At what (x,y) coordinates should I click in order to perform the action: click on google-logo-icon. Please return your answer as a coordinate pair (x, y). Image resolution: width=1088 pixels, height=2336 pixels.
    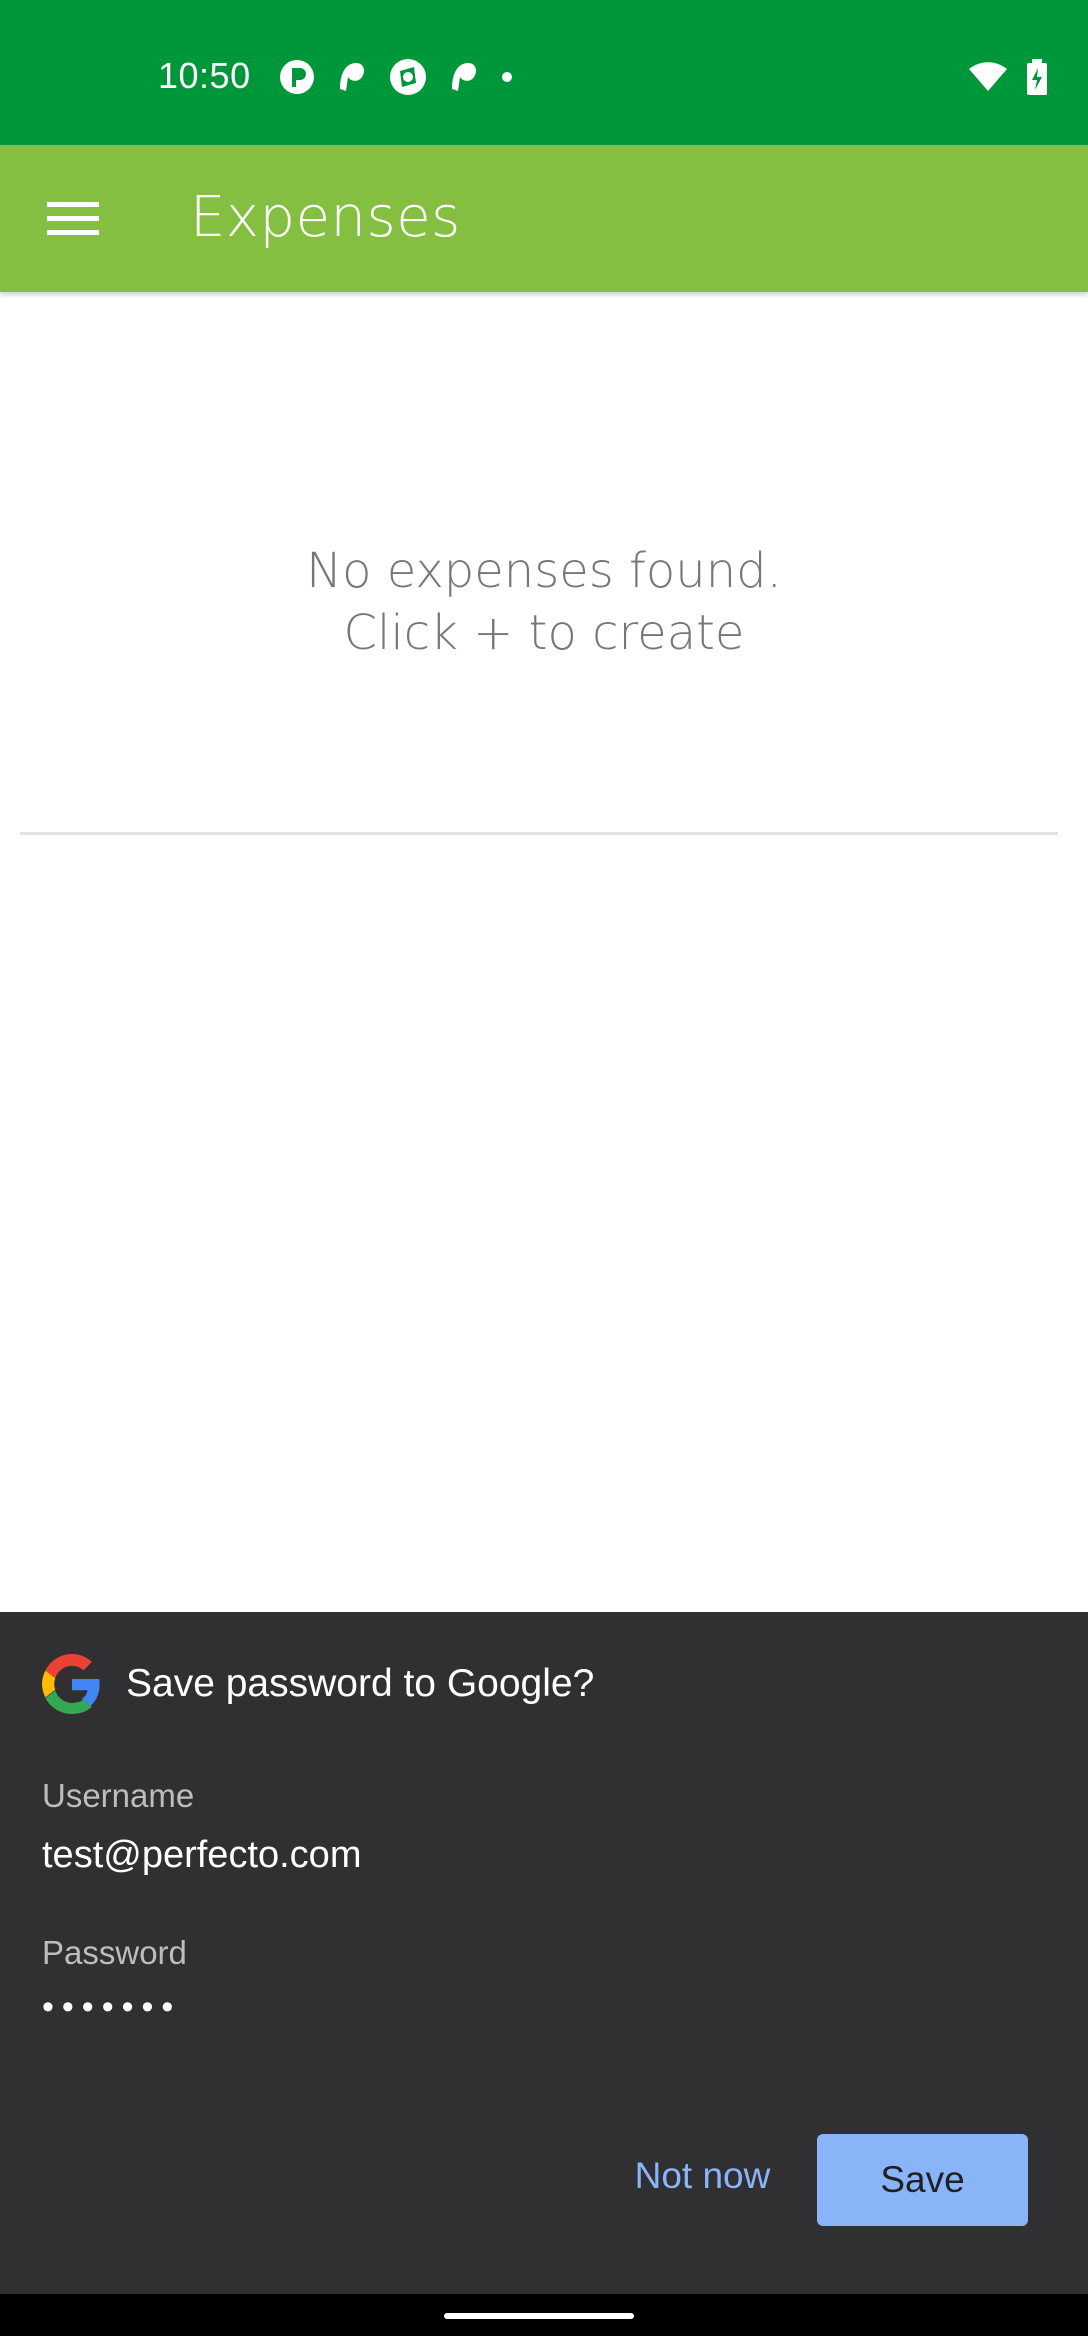
    Looking at the image, I should click on (71, 1684).